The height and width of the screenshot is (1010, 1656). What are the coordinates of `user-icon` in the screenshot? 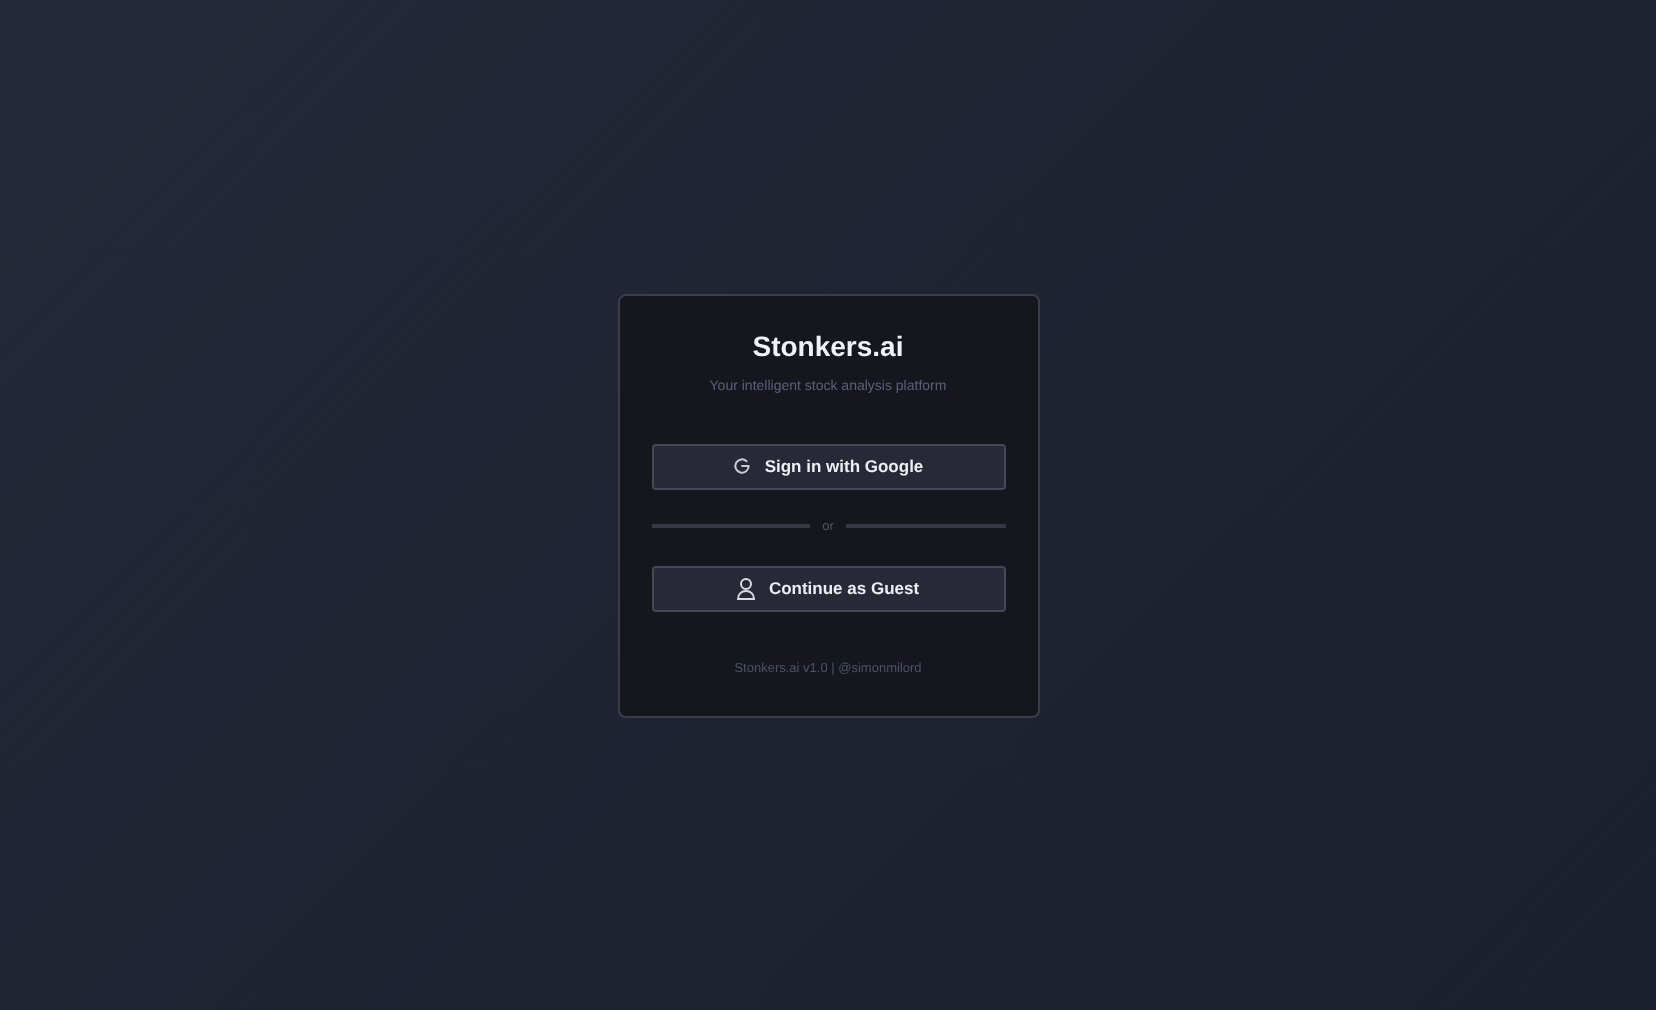 It's located at (746, 588).